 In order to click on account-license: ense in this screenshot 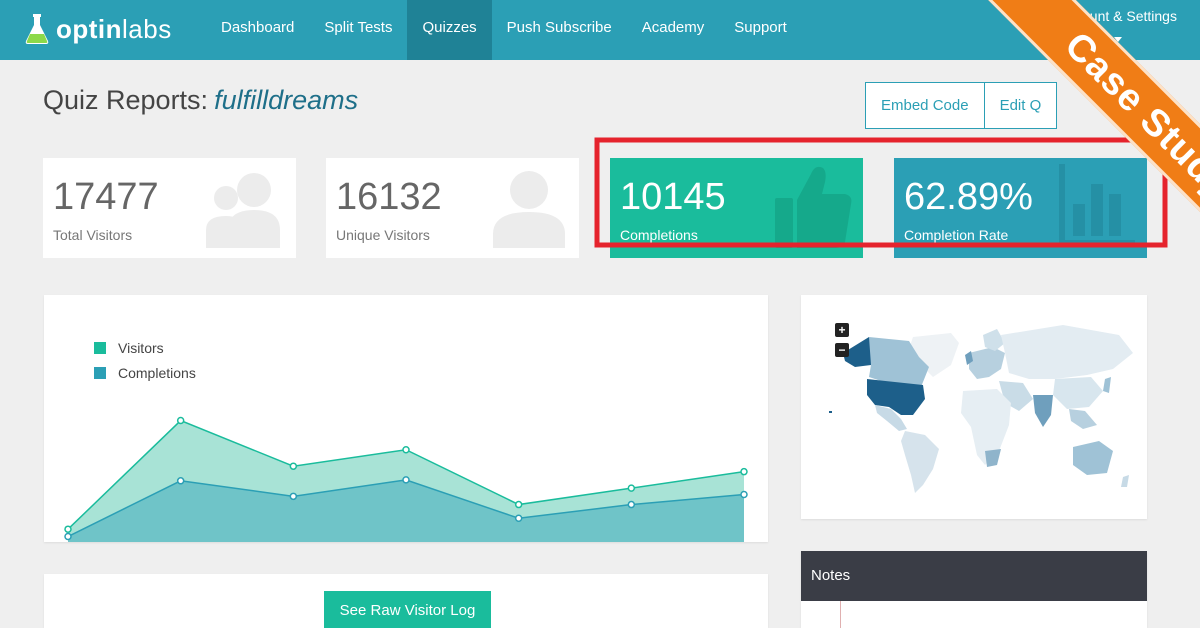, I will do `click(1095, 39)`.